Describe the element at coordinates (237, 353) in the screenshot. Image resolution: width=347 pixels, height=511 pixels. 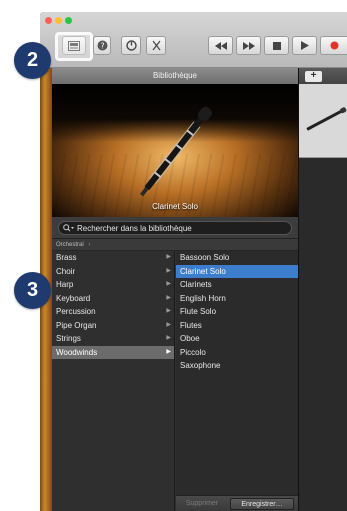
I see `patch-item-piccolo: Piccolo` at that location.